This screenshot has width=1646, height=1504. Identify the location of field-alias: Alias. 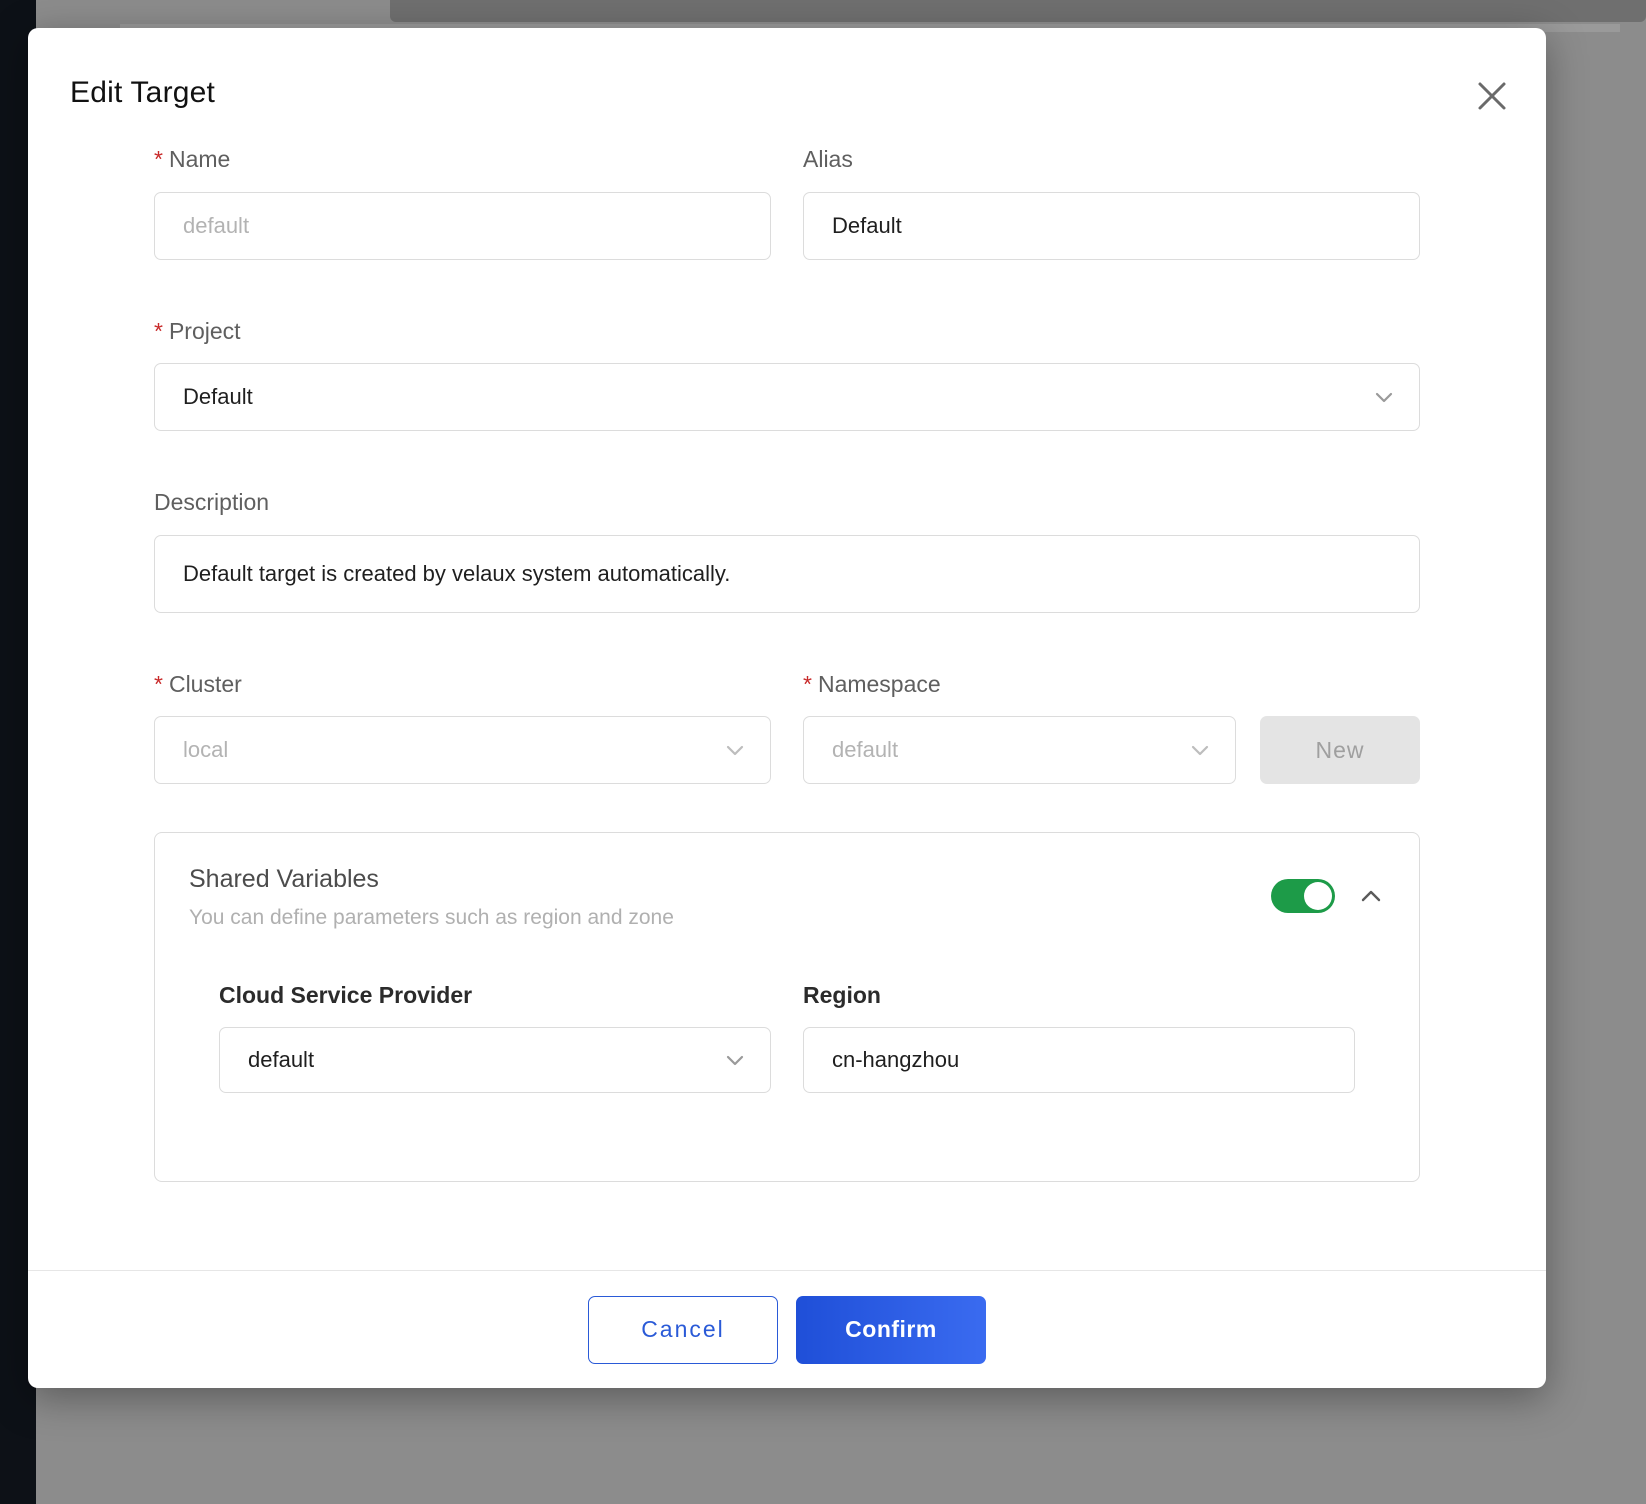
(1111, 203).